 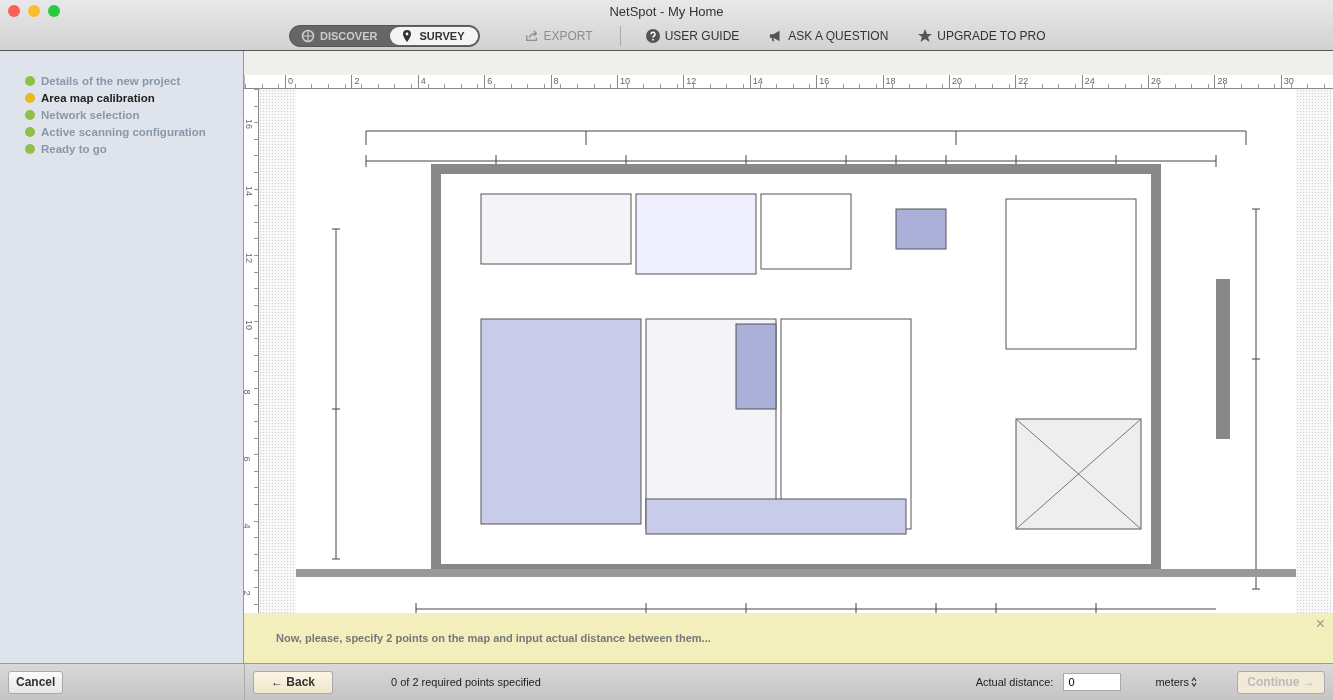 What do you see at coordinates (318, 81) in the screenshot?
I see `ruler-label: 0` at bounding box center [318, 81].